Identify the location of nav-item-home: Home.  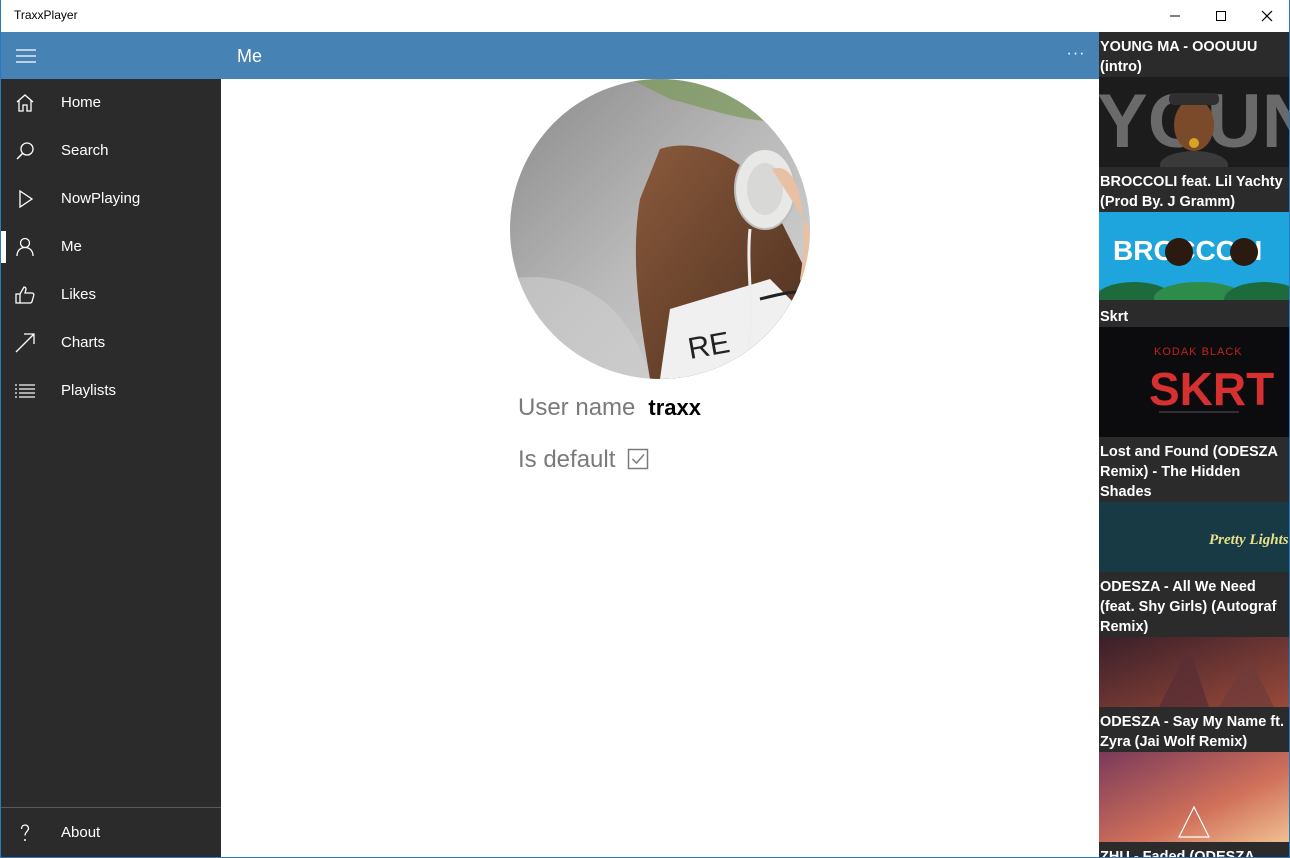
(111, 103).